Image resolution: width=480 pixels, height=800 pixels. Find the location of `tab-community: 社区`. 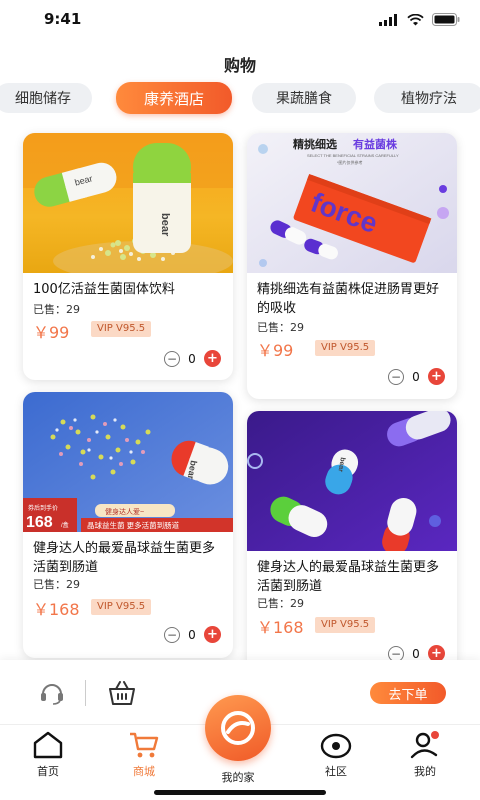

tab-community: 社区 is located at coordinates (336, 755).